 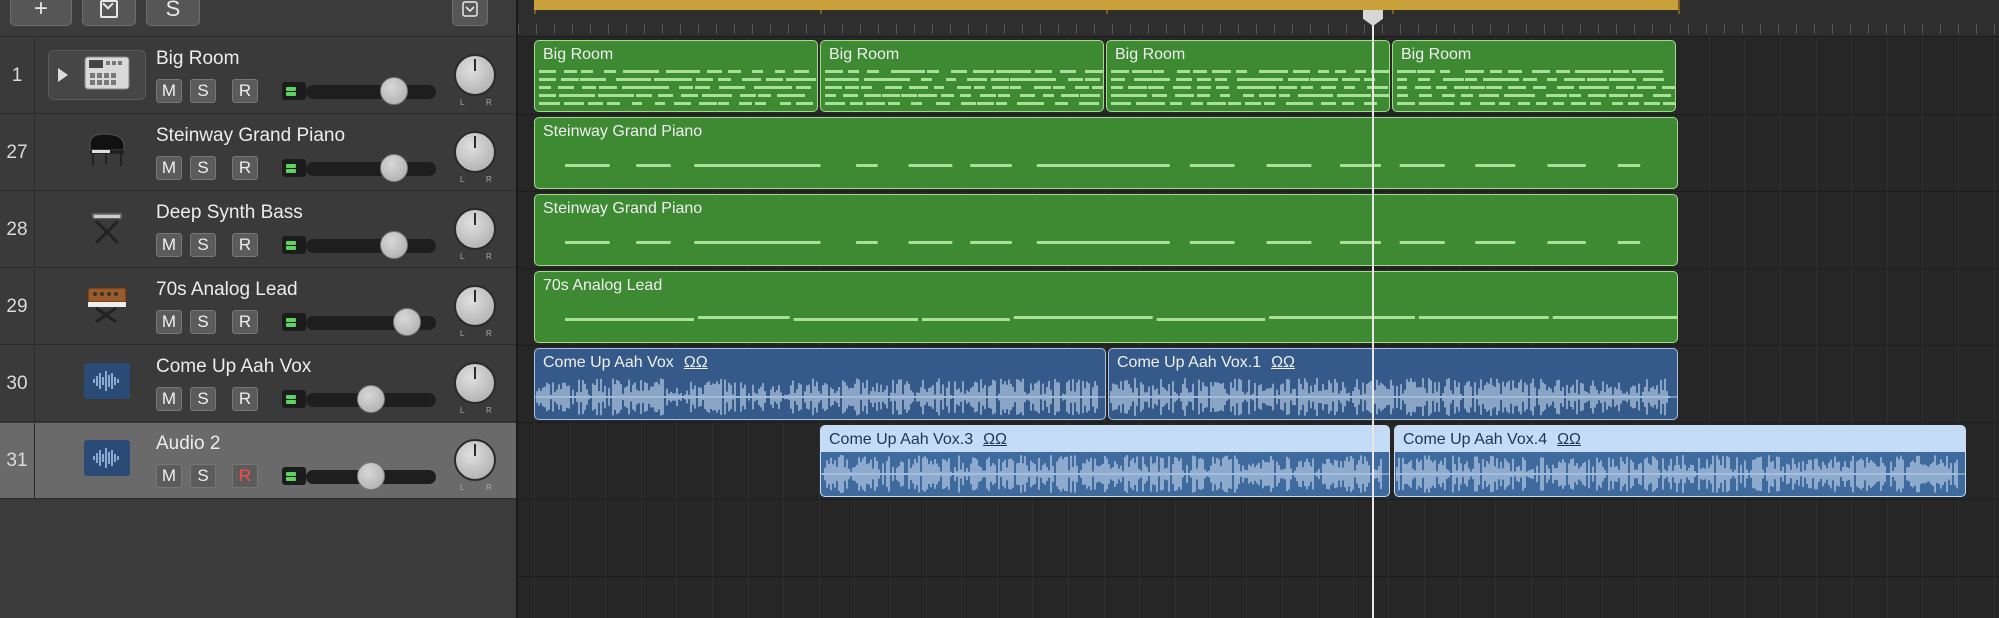 I want to click on midi-region: 70s Analog Lead, so click(x=1106, y=307).